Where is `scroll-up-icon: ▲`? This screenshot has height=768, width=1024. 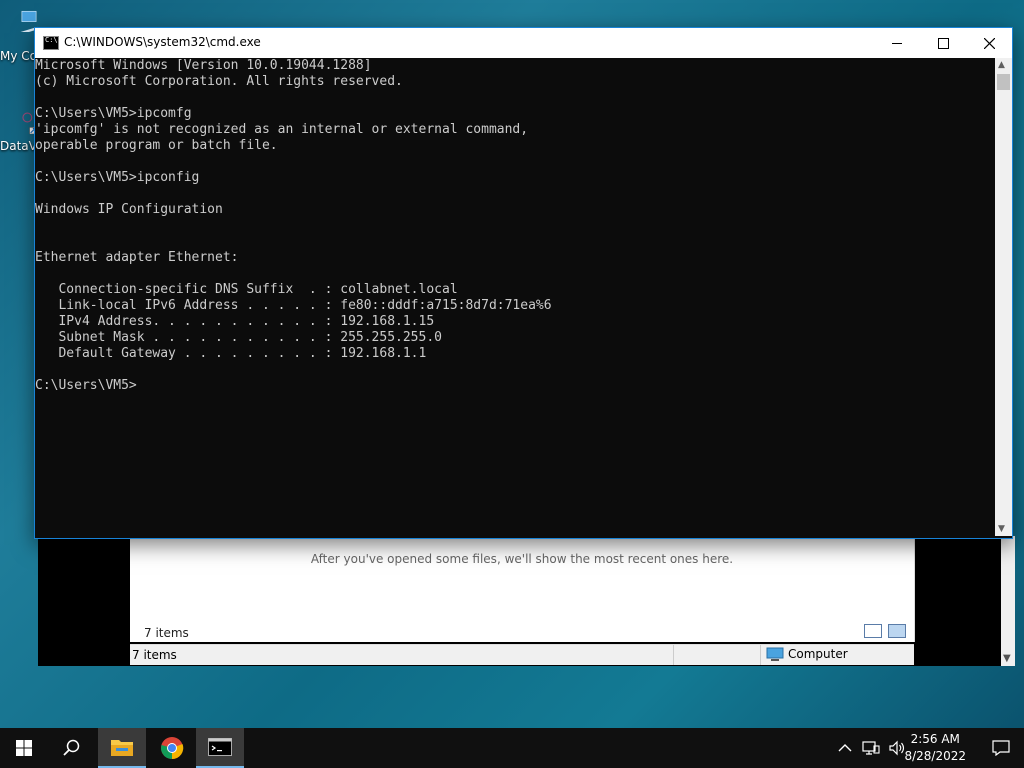
scroll-up-icon: ▲ is located at coordinates (1001, 65).